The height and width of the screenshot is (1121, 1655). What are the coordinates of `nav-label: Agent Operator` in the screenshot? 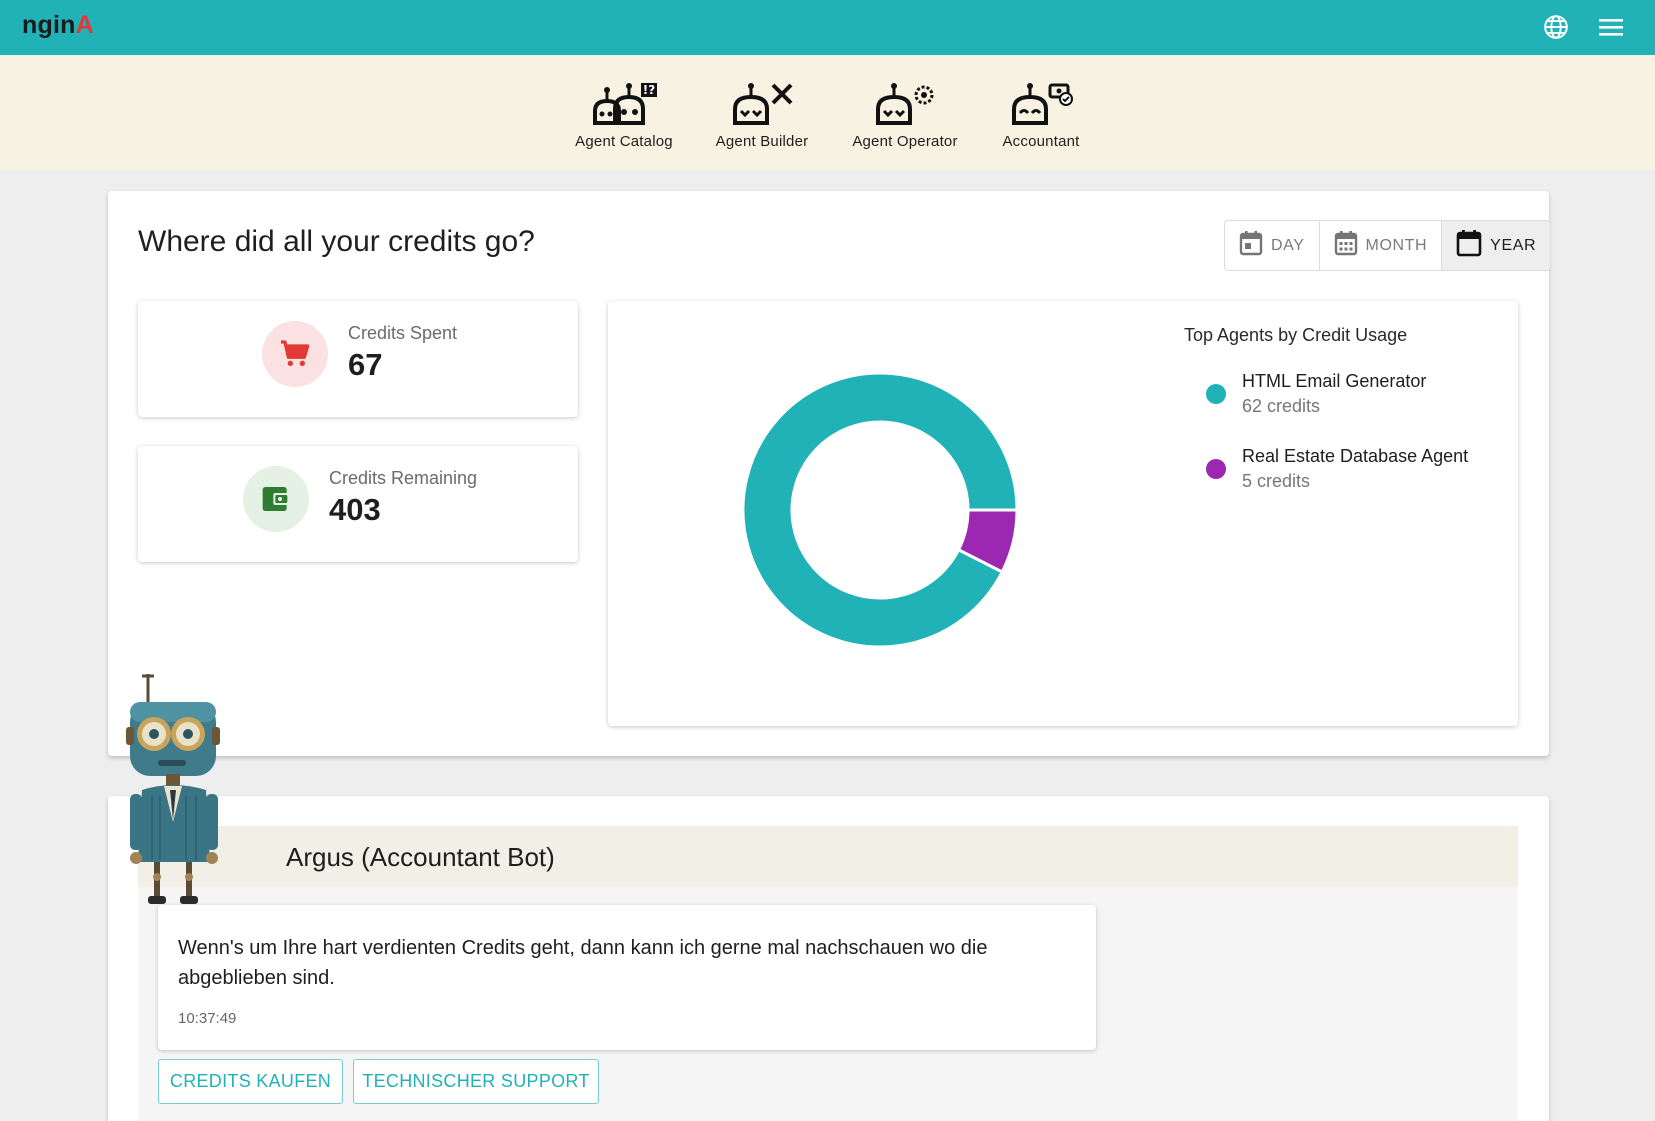 It's located at (905, 141).